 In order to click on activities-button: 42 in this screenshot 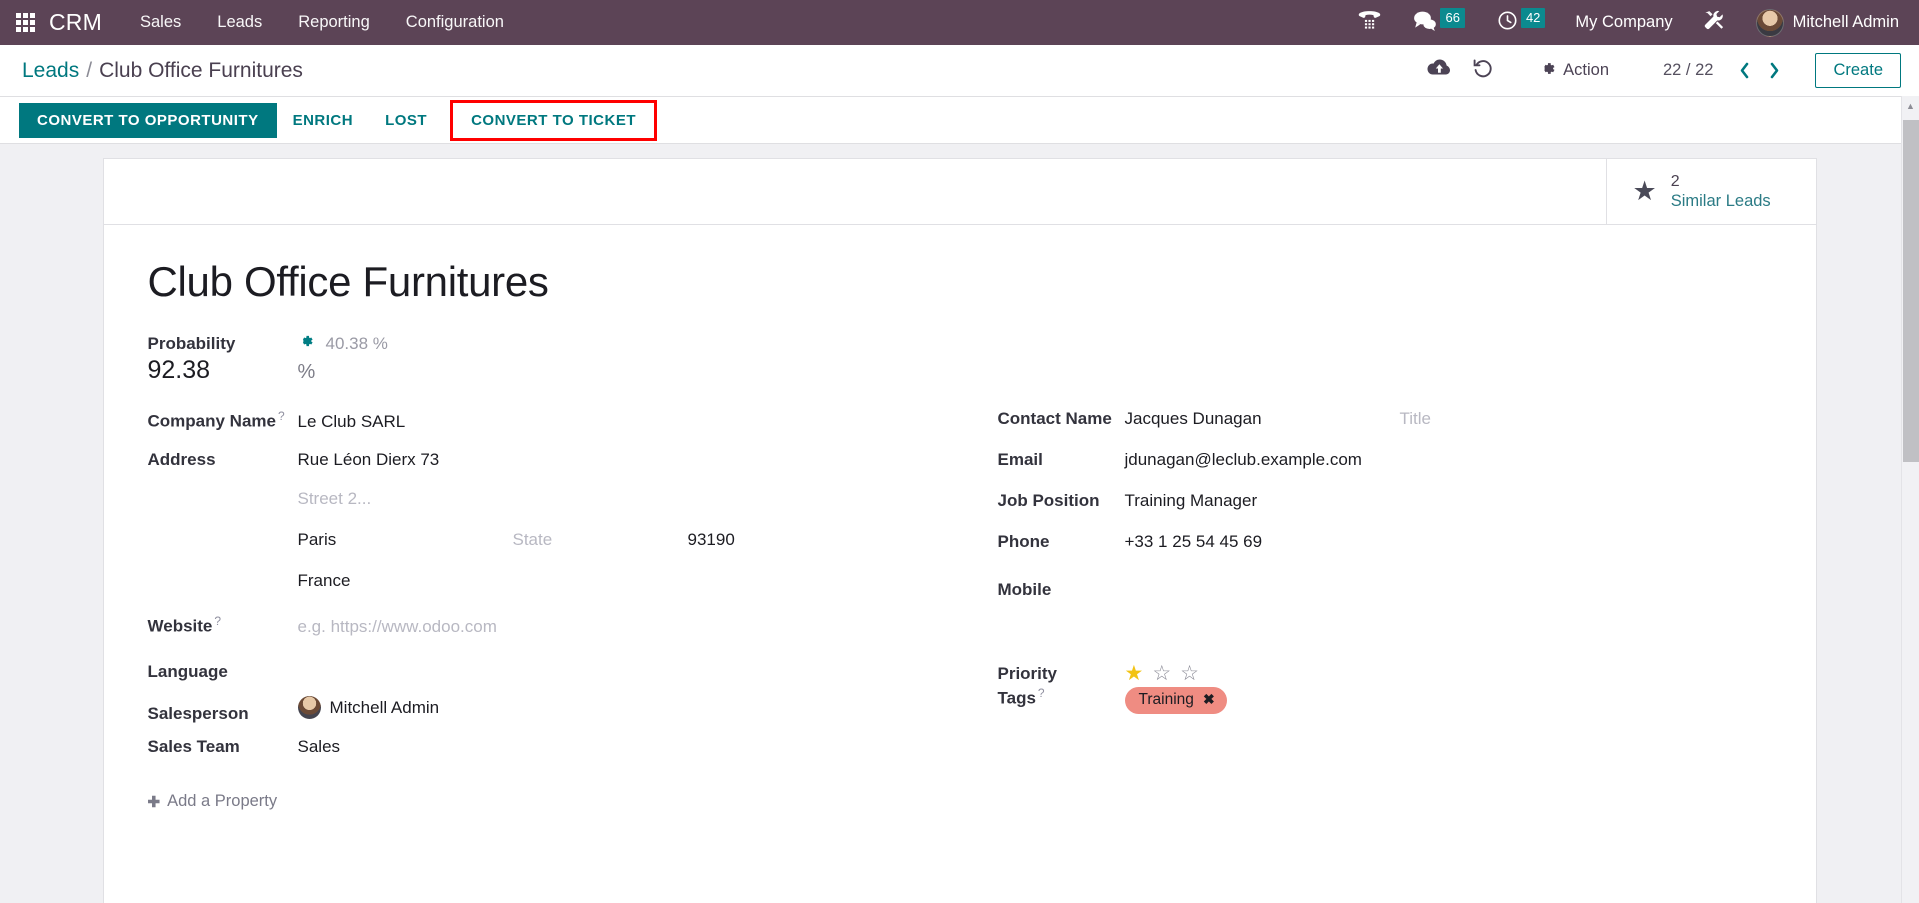, I will do `click(1521, 22)`.